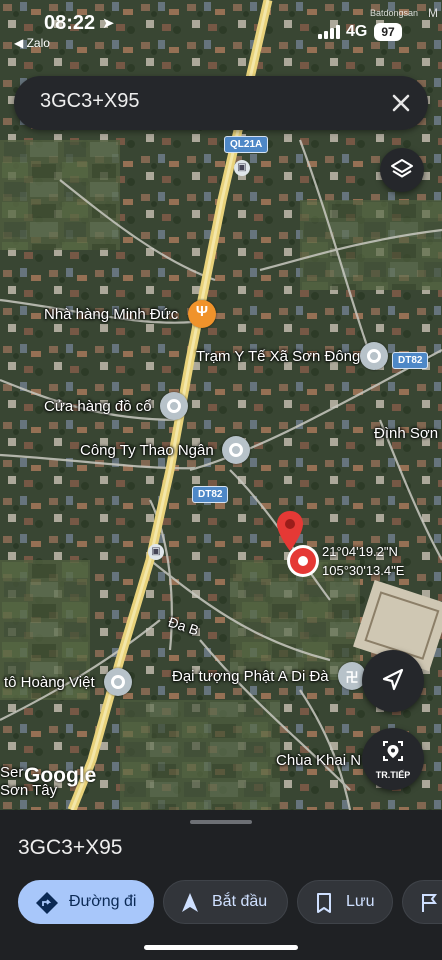  Describe the element at coordinates (360, 901) in the screenshot. I see `save-label: Lưu` at that location.